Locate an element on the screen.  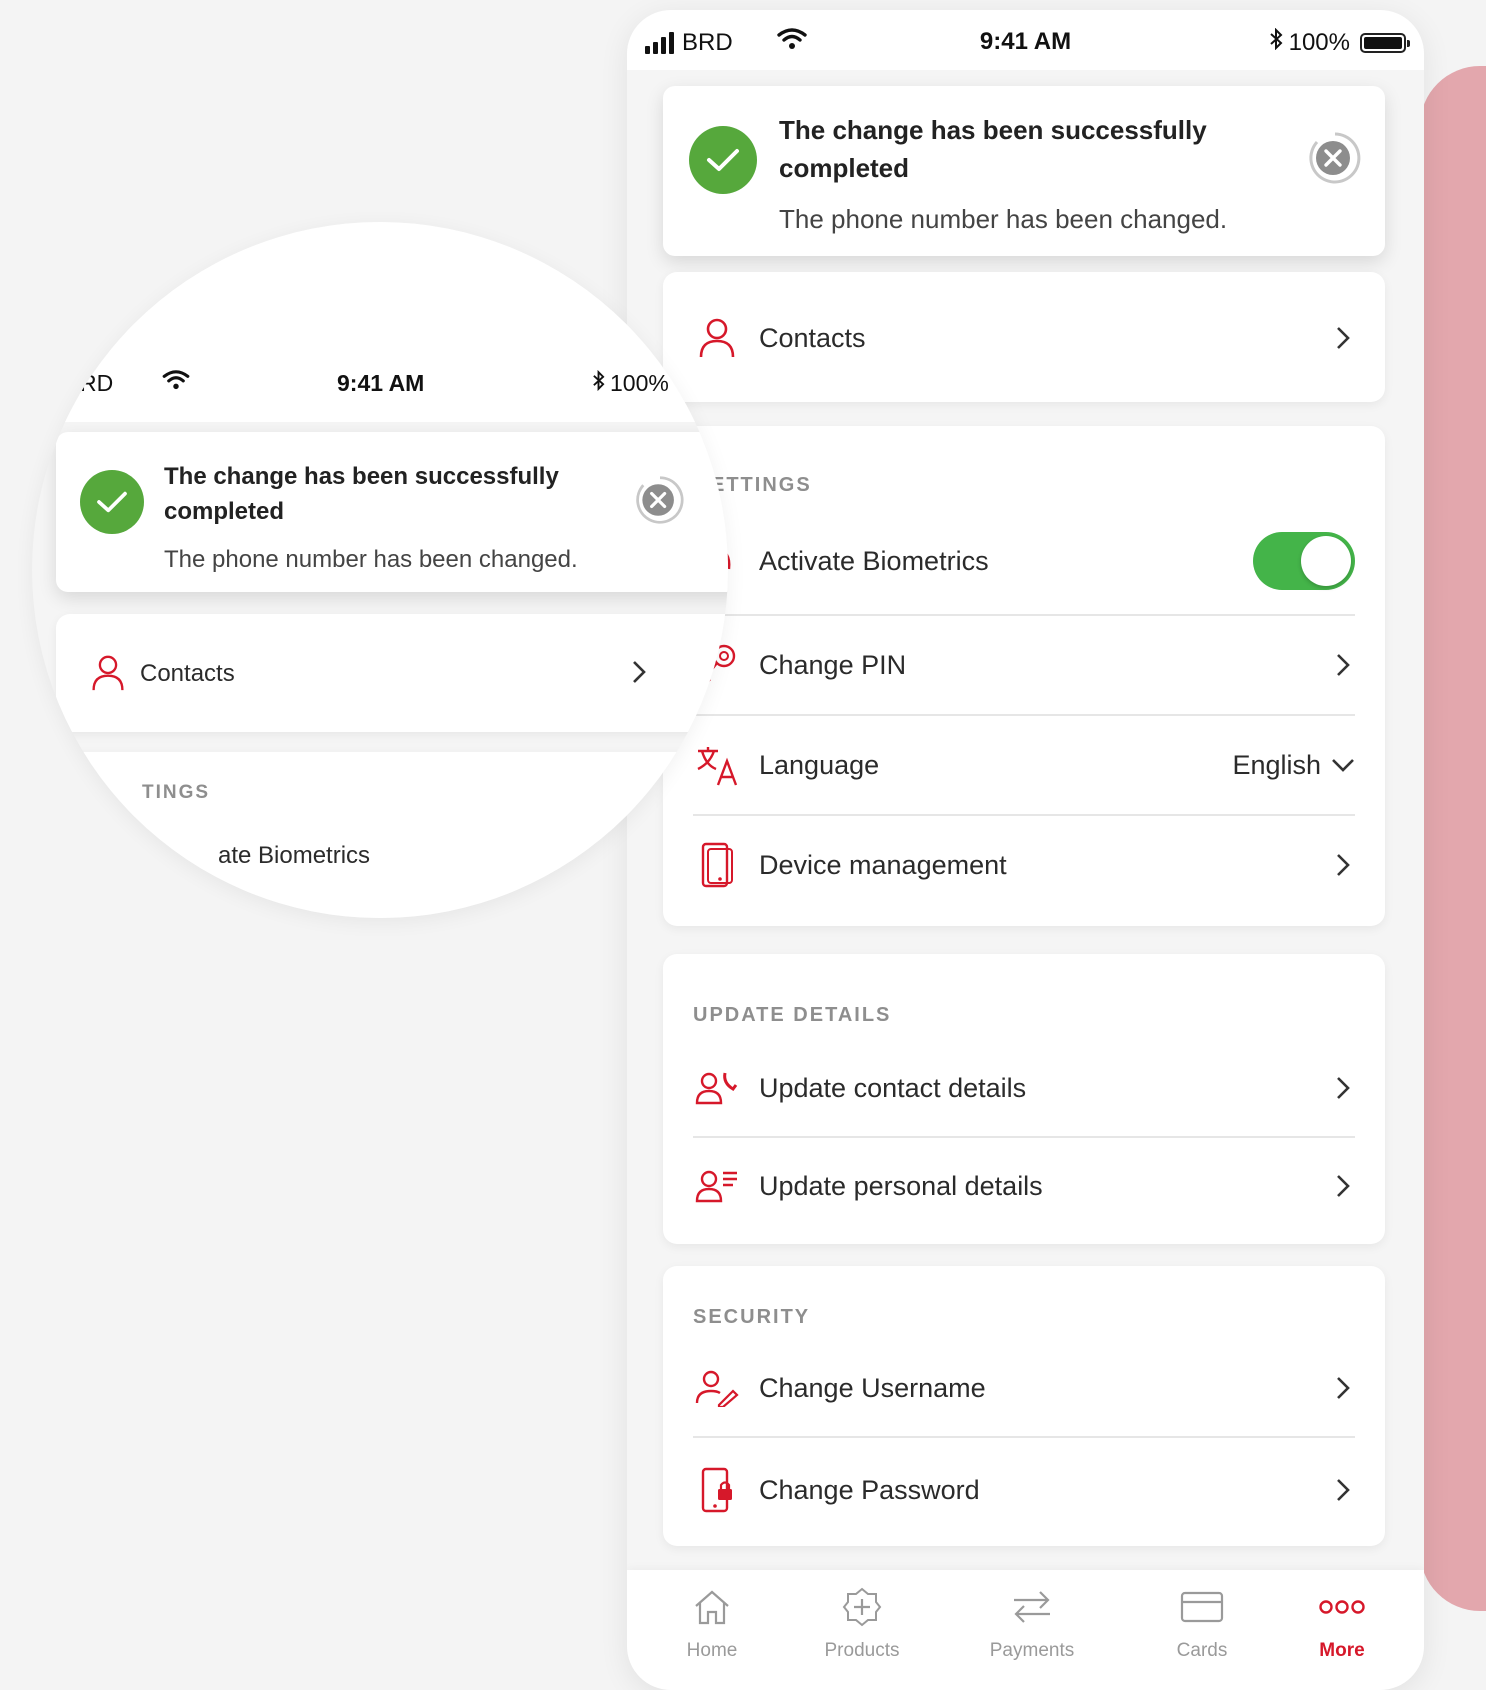
biometrics-label: Activate Biometrics is located at coordinates (874, 560).